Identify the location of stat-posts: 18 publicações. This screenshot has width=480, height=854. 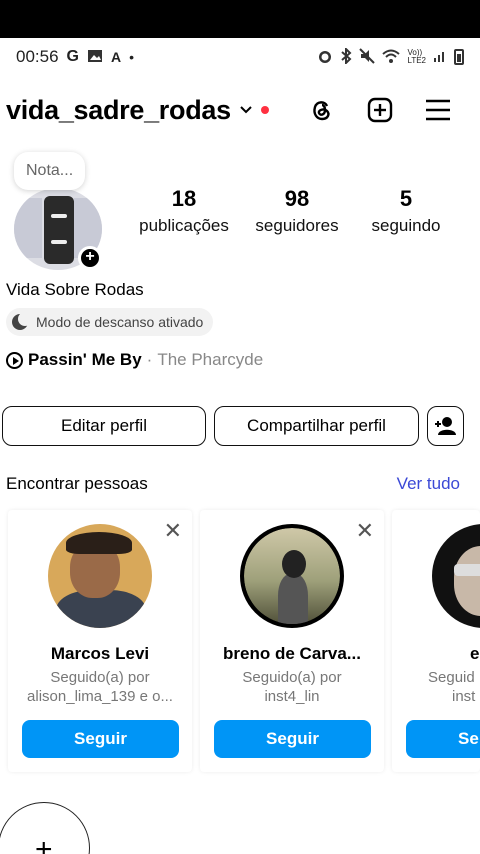
(184, 211).